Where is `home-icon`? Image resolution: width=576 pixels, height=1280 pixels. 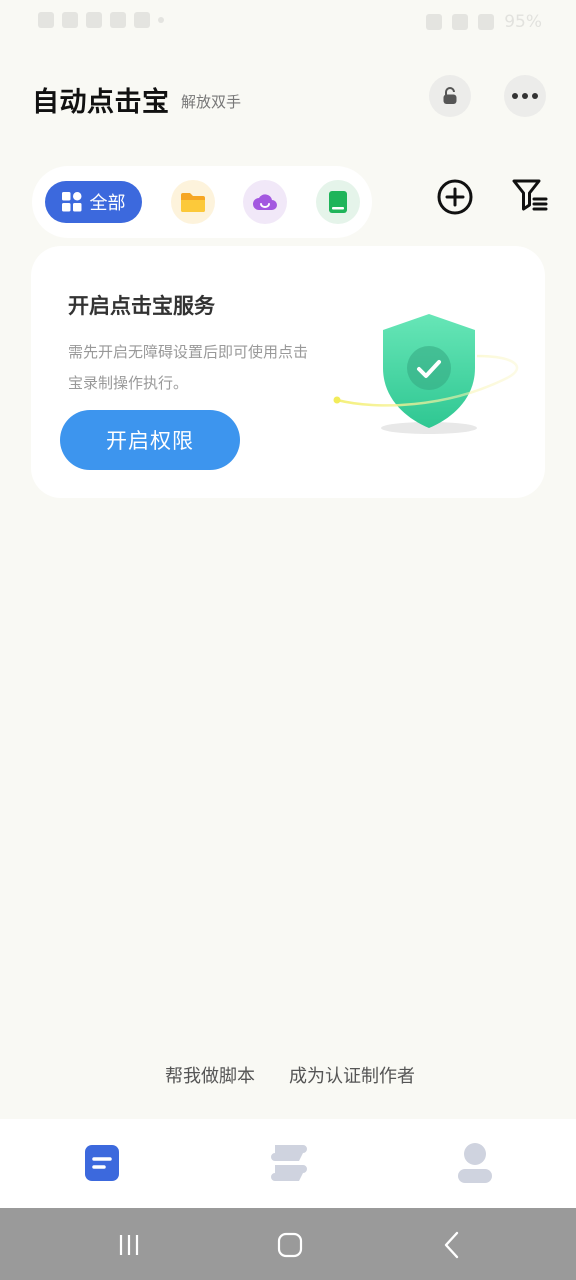 home-icon is located at coordinates (290, 1245).